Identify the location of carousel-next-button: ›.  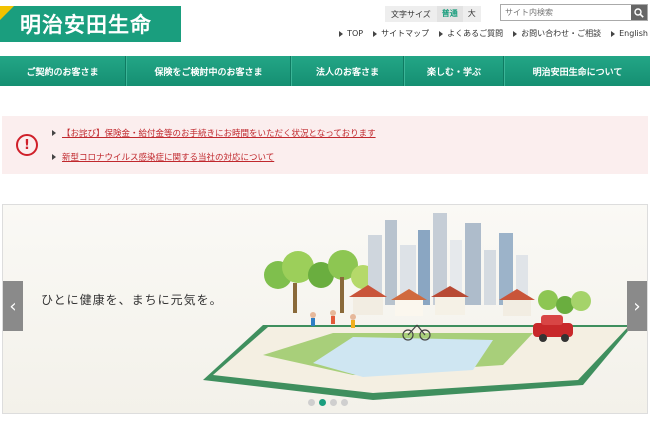
(637, 306).